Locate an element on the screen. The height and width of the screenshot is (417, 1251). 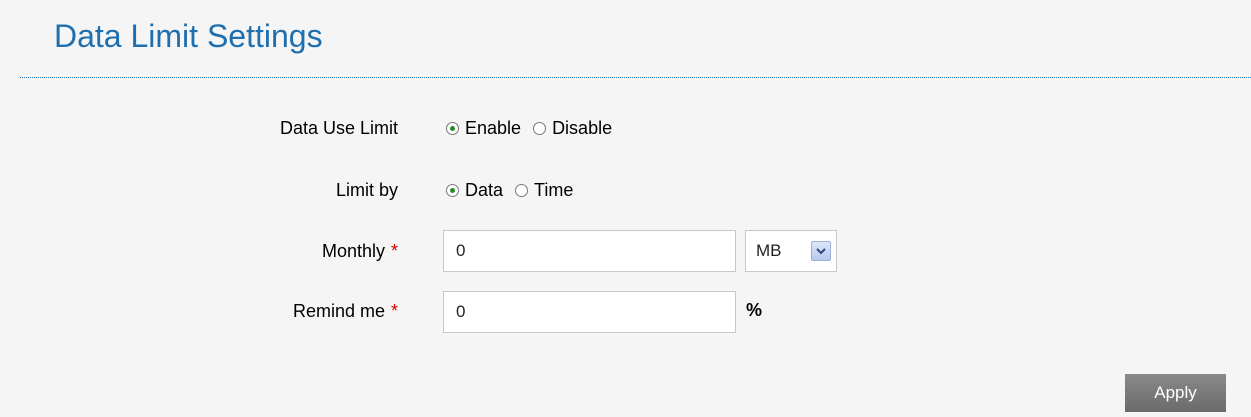
chevron-down-icon is located at coordinates (821, 251).